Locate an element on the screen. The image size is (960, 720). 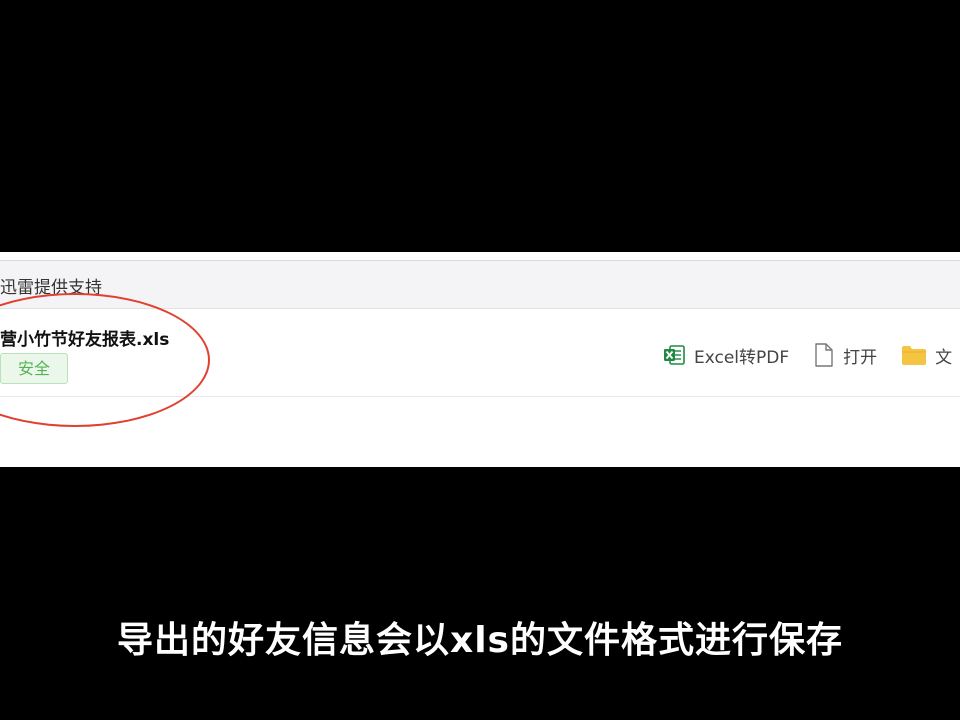
download-actions: Excel转PDF 打开 文 is located at coordinates (811, 355).